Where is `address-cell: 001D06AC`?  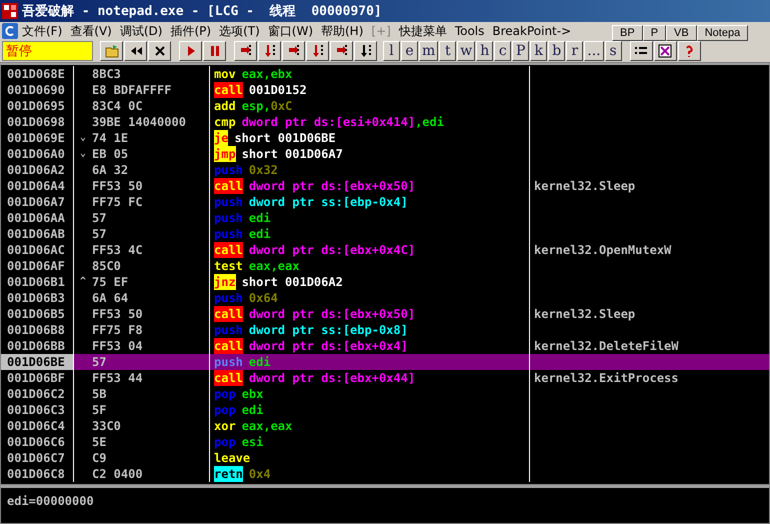
address-cell: 001D06AC is located at coordinates (37, 250).